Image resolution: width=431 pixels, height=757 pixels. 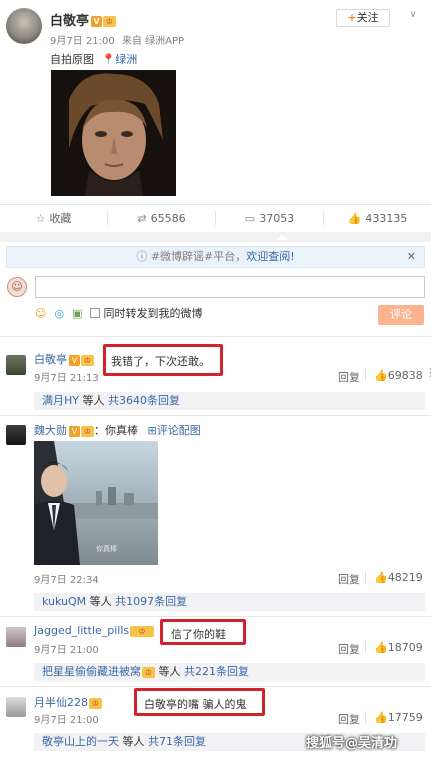 What do you see at coordinates (81, 630) in the screenshot?
I see `comment-user: Jagged_little_pills` at bounding box center [81, 630].